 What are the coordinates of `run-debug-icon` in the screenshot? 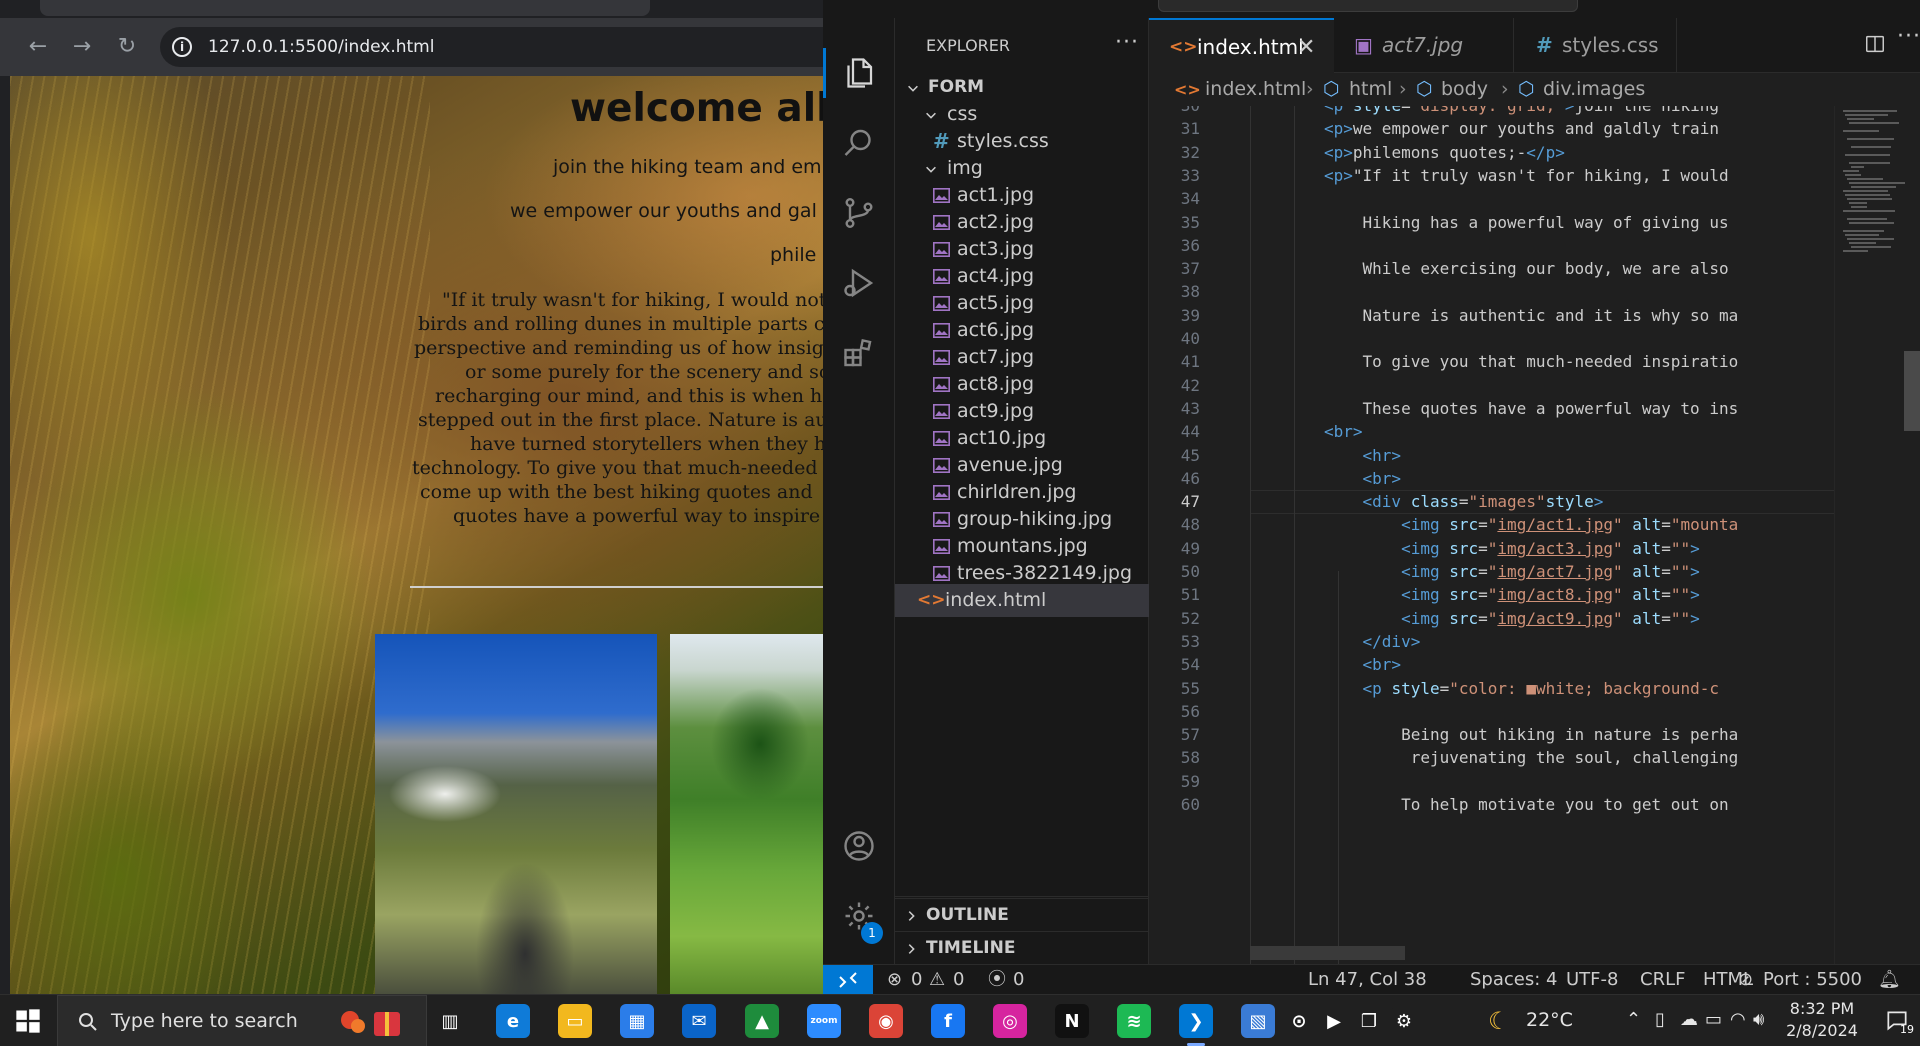 It's located at (859, 283).